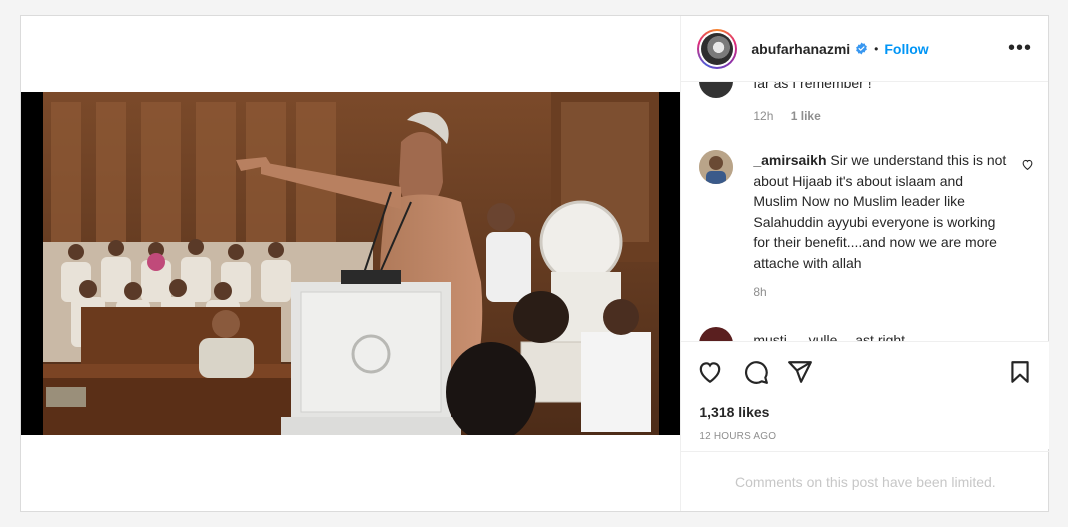 The image size is (1068, 527). What do you see at coordinates (806, 116) in the screenshot?
I see `comment-likes: 1 like` at bounding box center [806, 116].